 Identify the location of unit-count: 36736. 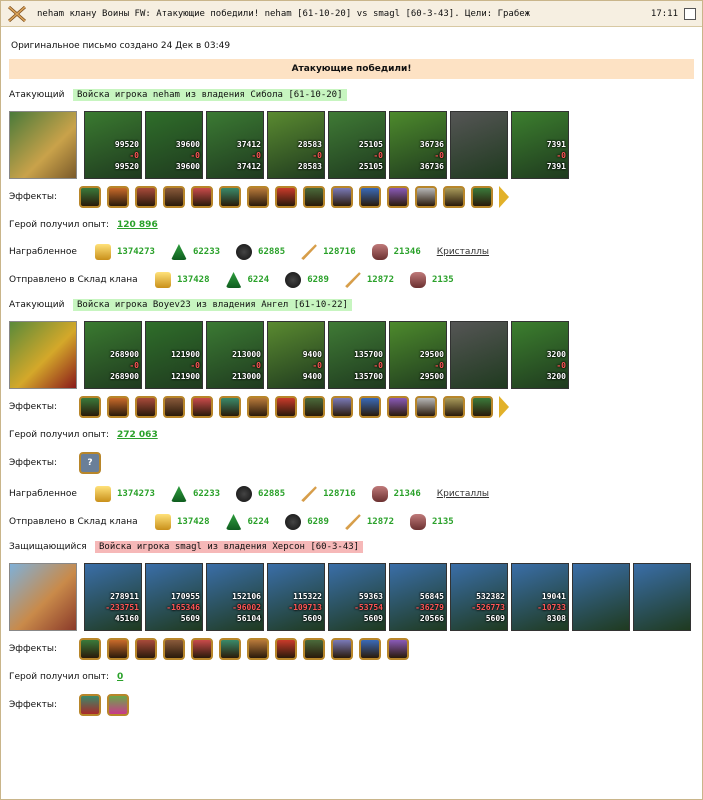
(431, 166).